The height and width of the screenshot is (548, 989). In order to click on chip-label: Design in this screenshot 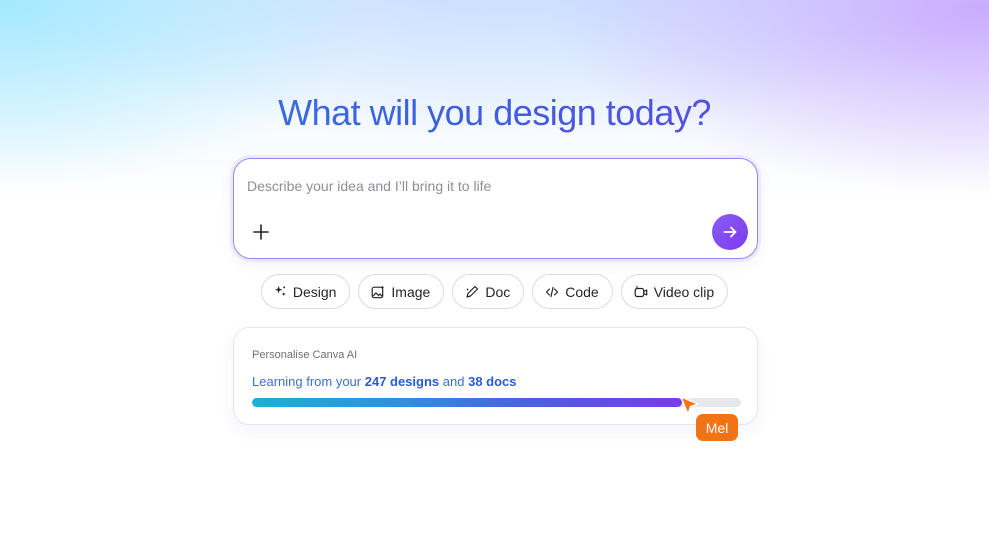, I will do `click(314, 291)`.